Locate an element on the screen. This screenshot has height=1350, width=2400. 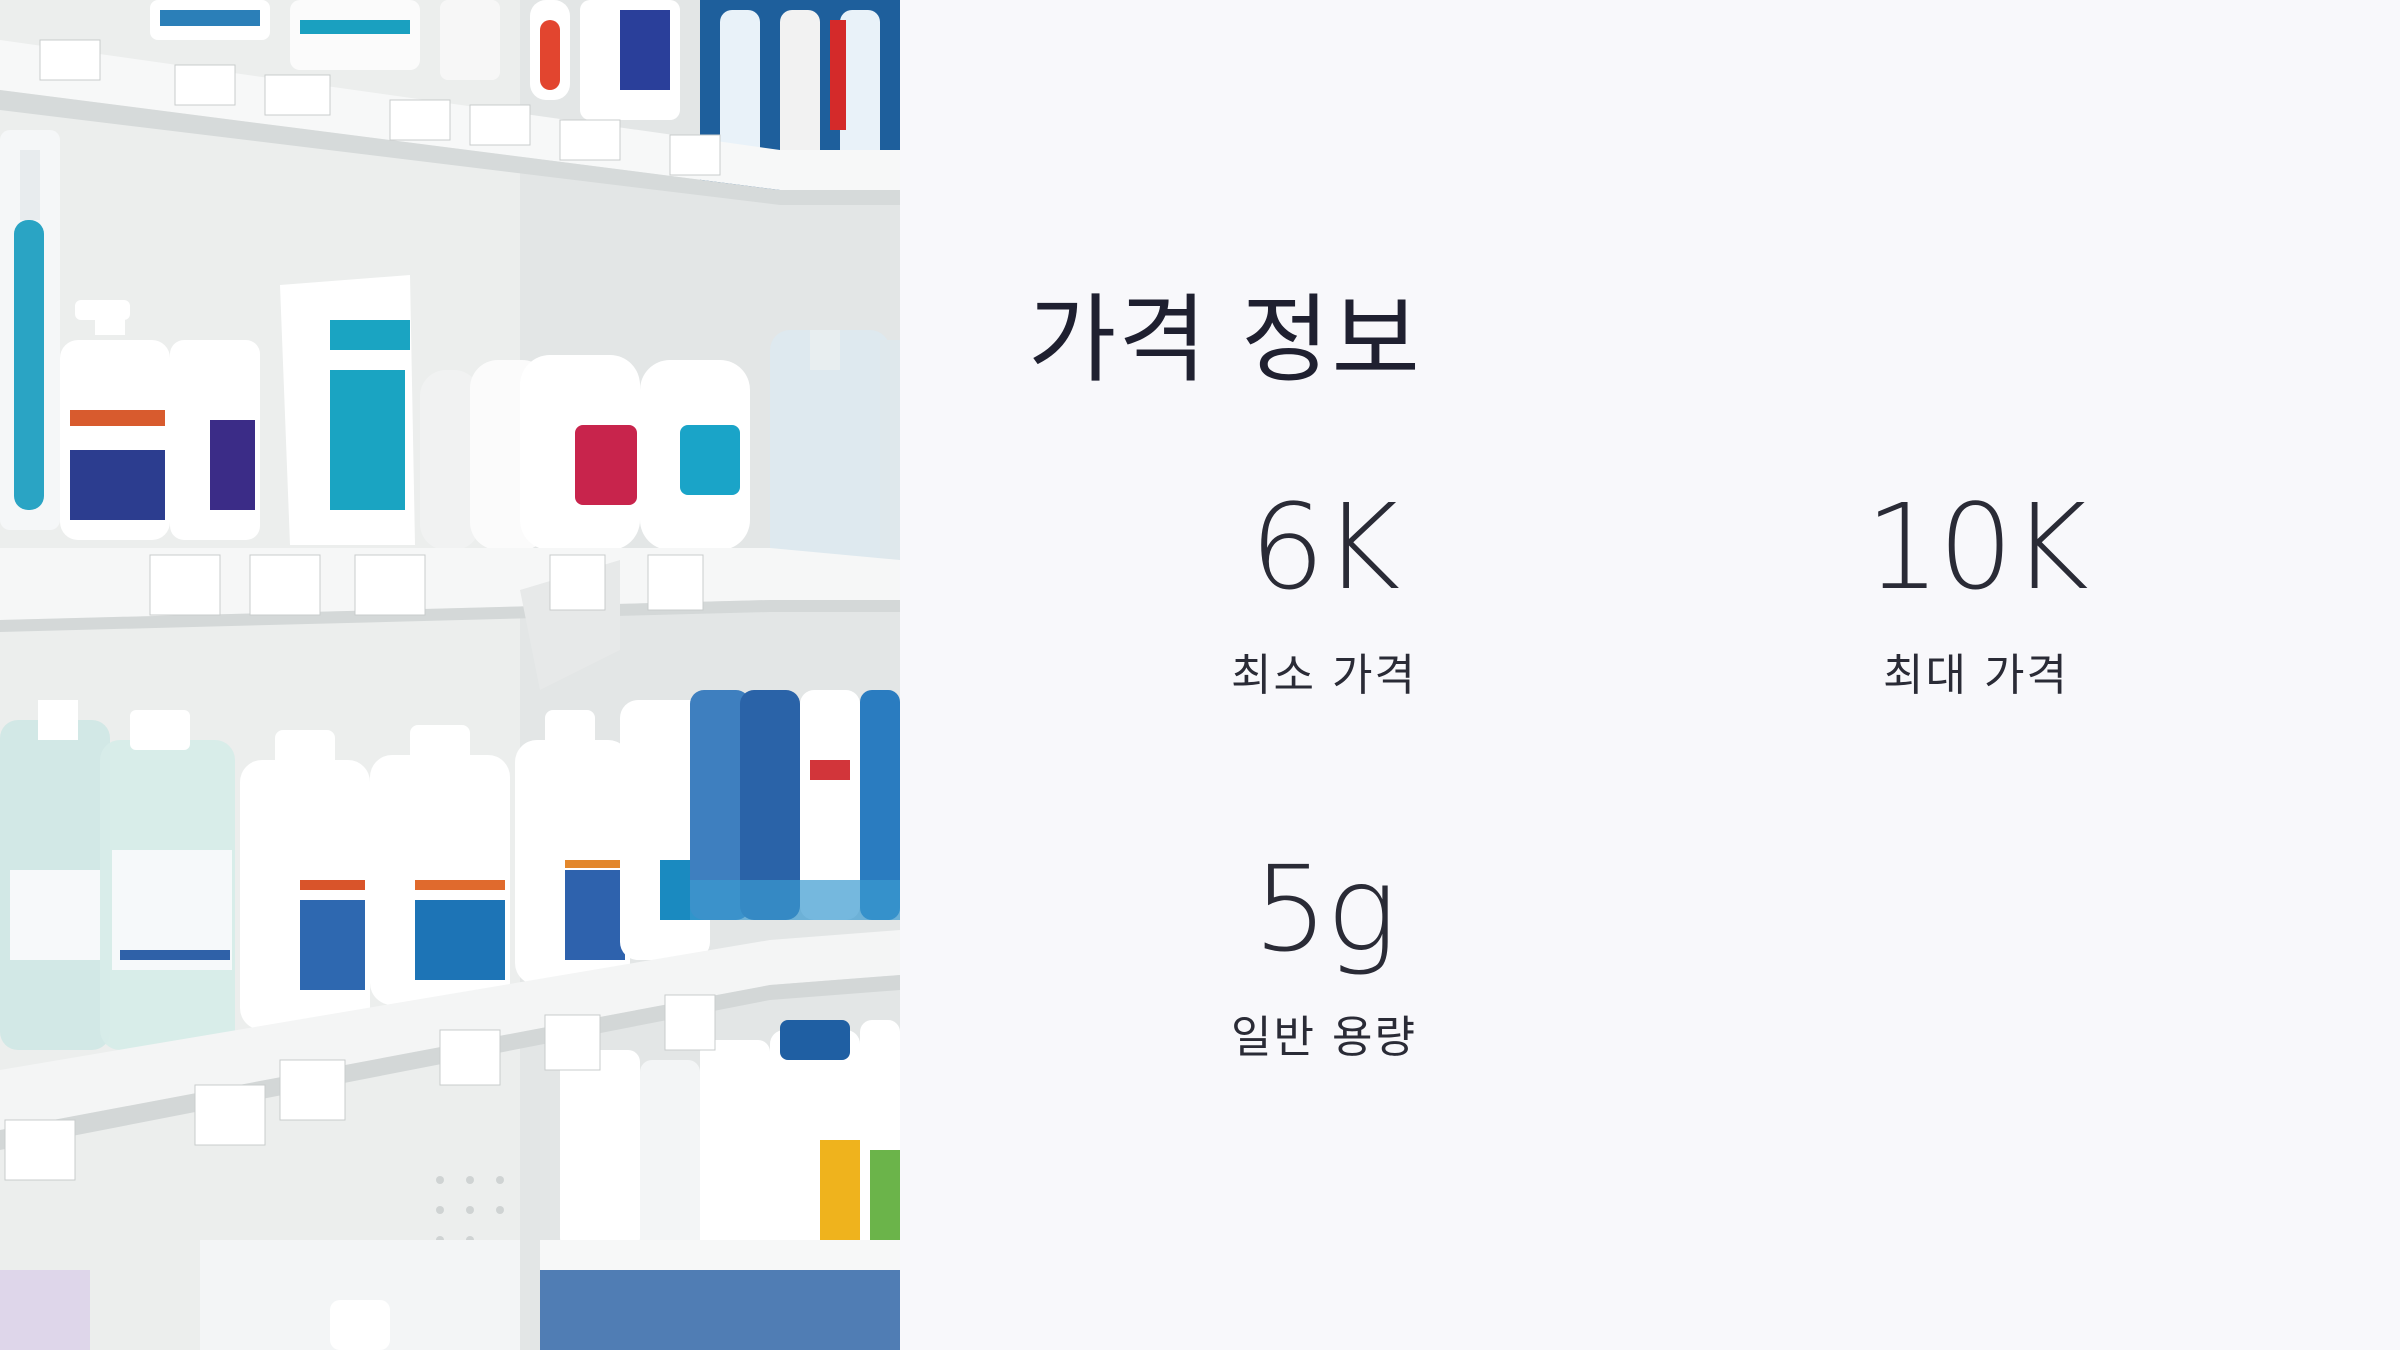
page-title: 가격 정보 is located at coordinates (1225, 340).